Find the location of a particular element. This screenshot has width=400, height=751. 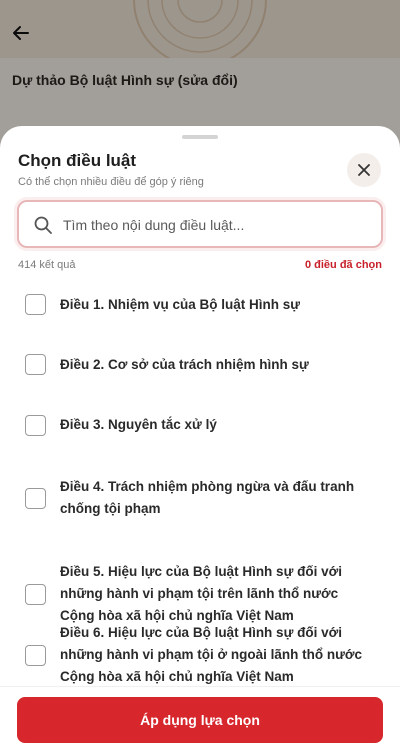

article-label: Điều 3. Nguyên tắc xử lý is located at coordinates (138, 424).